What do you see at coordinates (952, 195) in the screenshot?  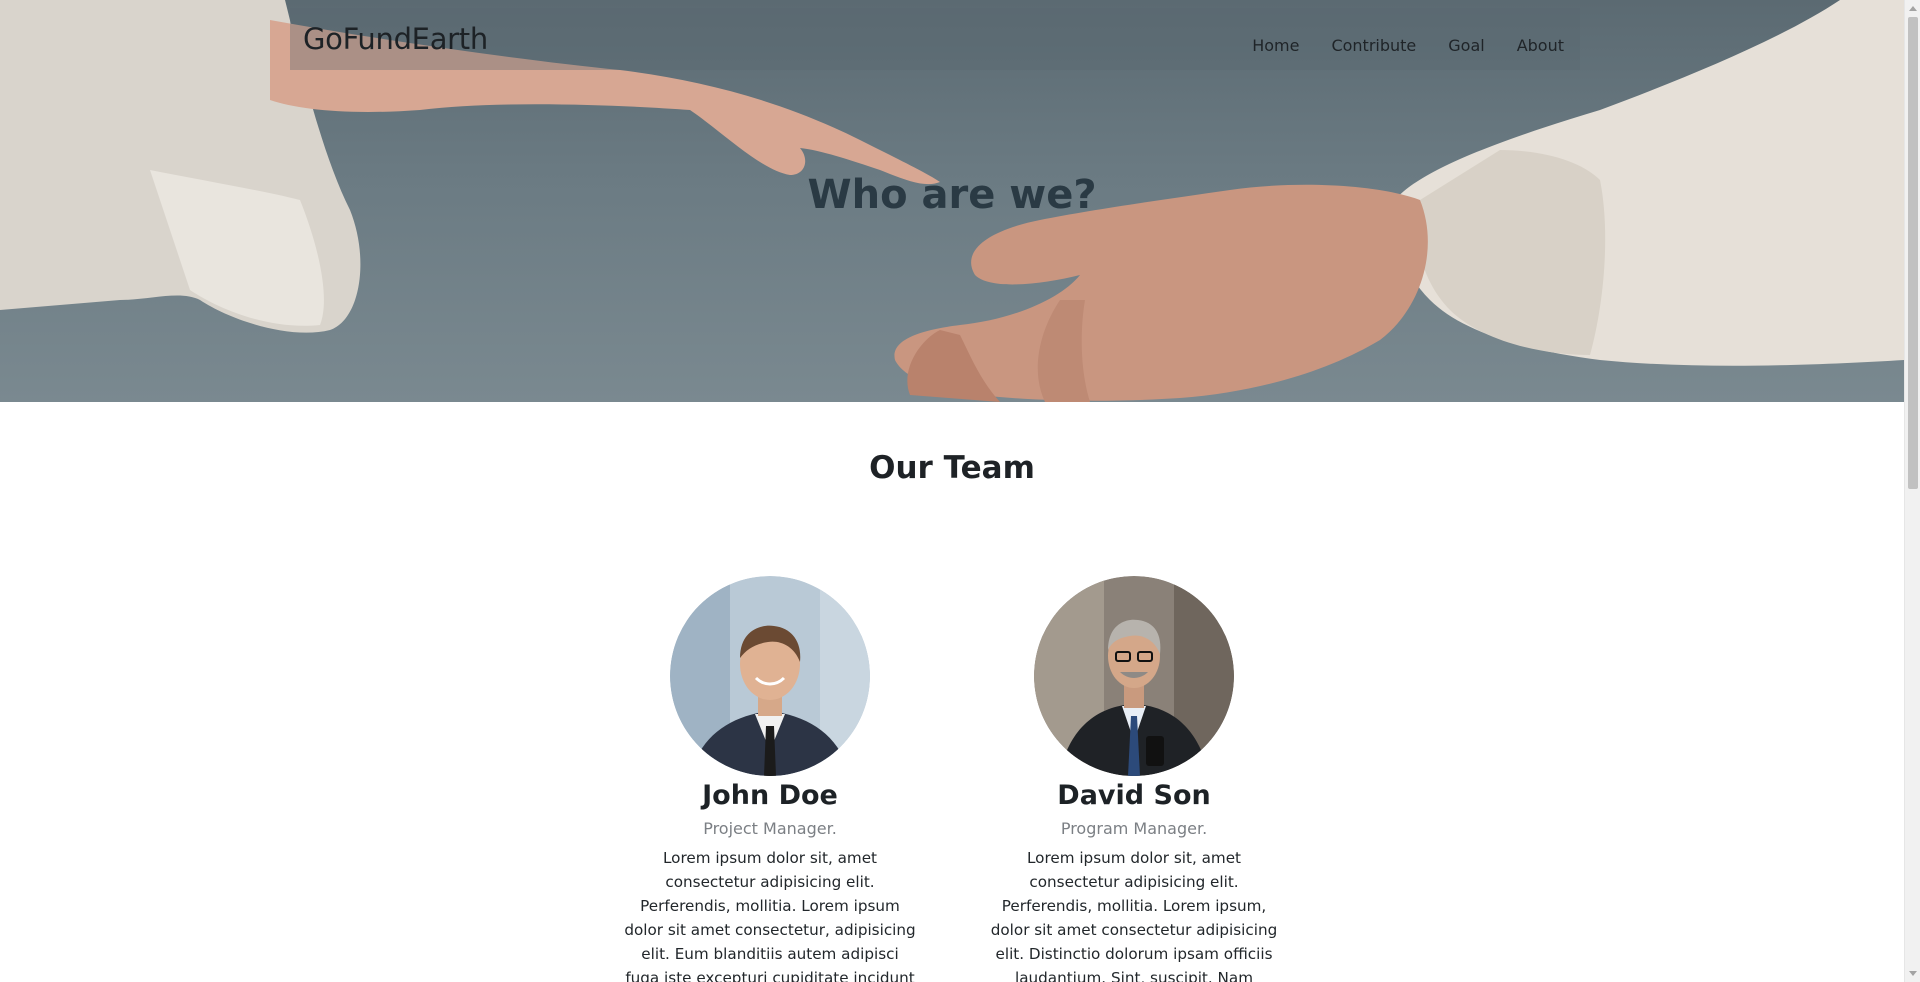 I see `hero-title: Who are we?` at bounding box center [952, 195].